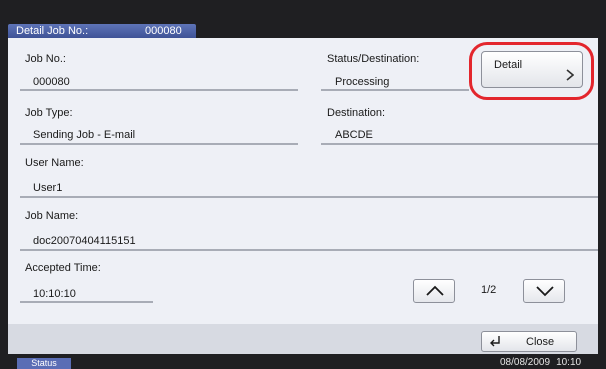 This screenshot has height=369, width=606. What do you see at coordinates (84, 135) in the screenshot?
I see `job-type-value: Sending Job - E-mail` at bounding box center [84, 135].